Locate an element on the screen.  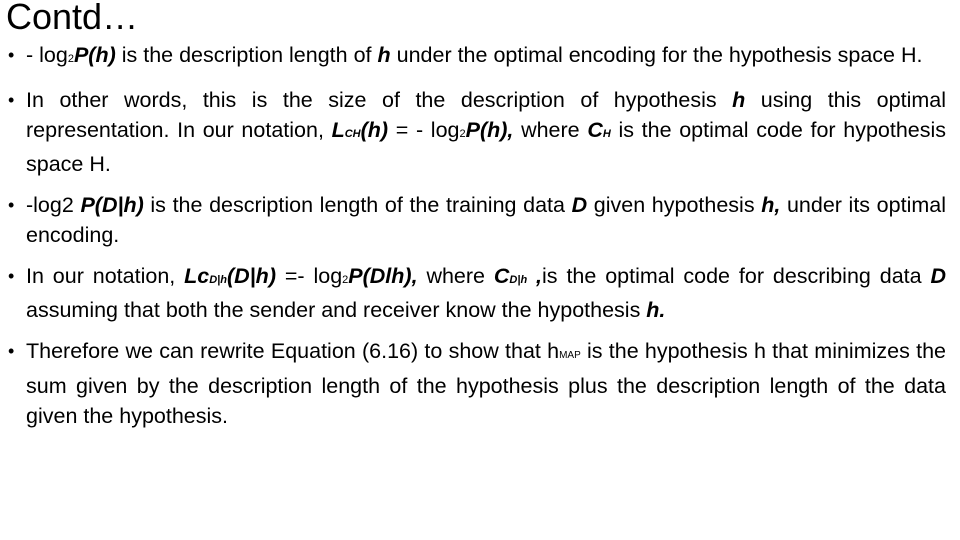
bullet-text: is the description length of is located at coordinates (246, 55).